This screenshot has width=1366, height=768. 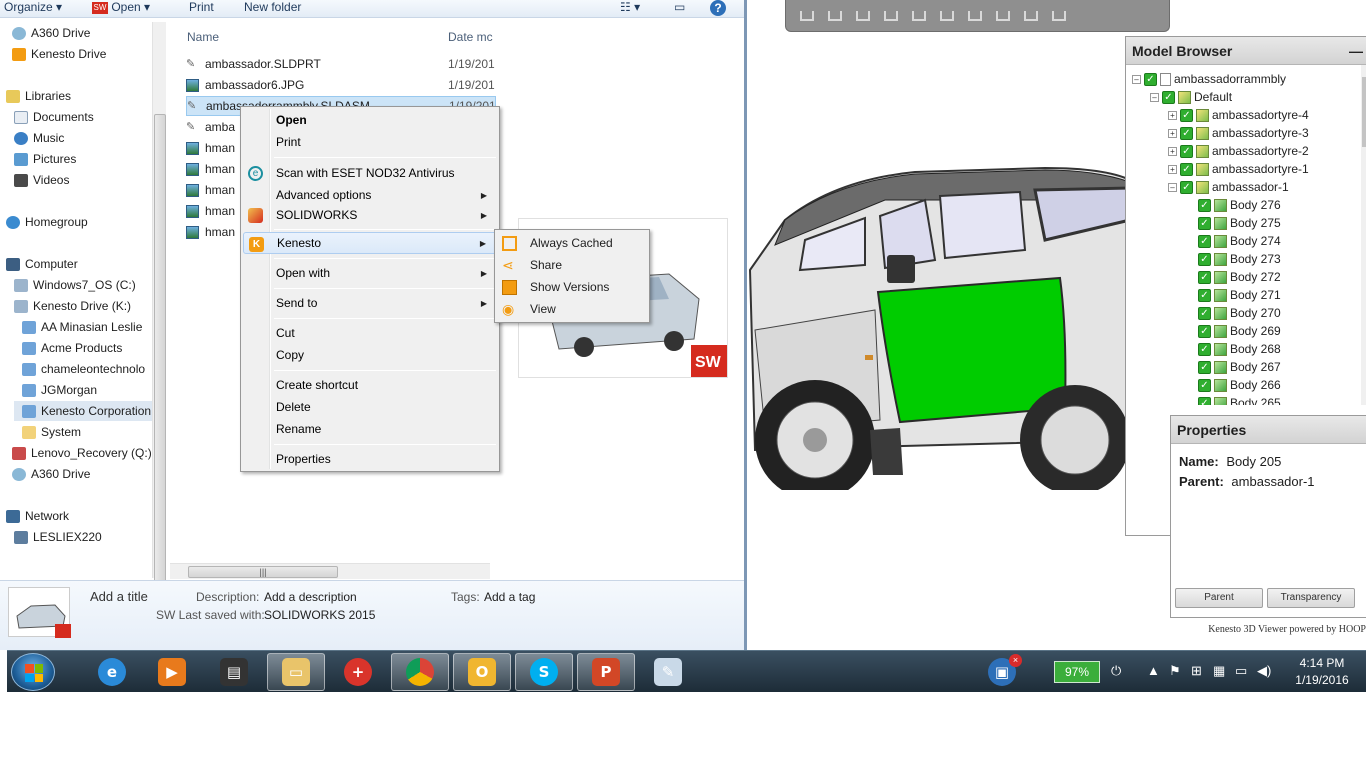 What do you see at coordinates (572, 287) in the screenshot?
I see `submenu-item-show-versions: Show Versions` at bounding box center [572, 287].